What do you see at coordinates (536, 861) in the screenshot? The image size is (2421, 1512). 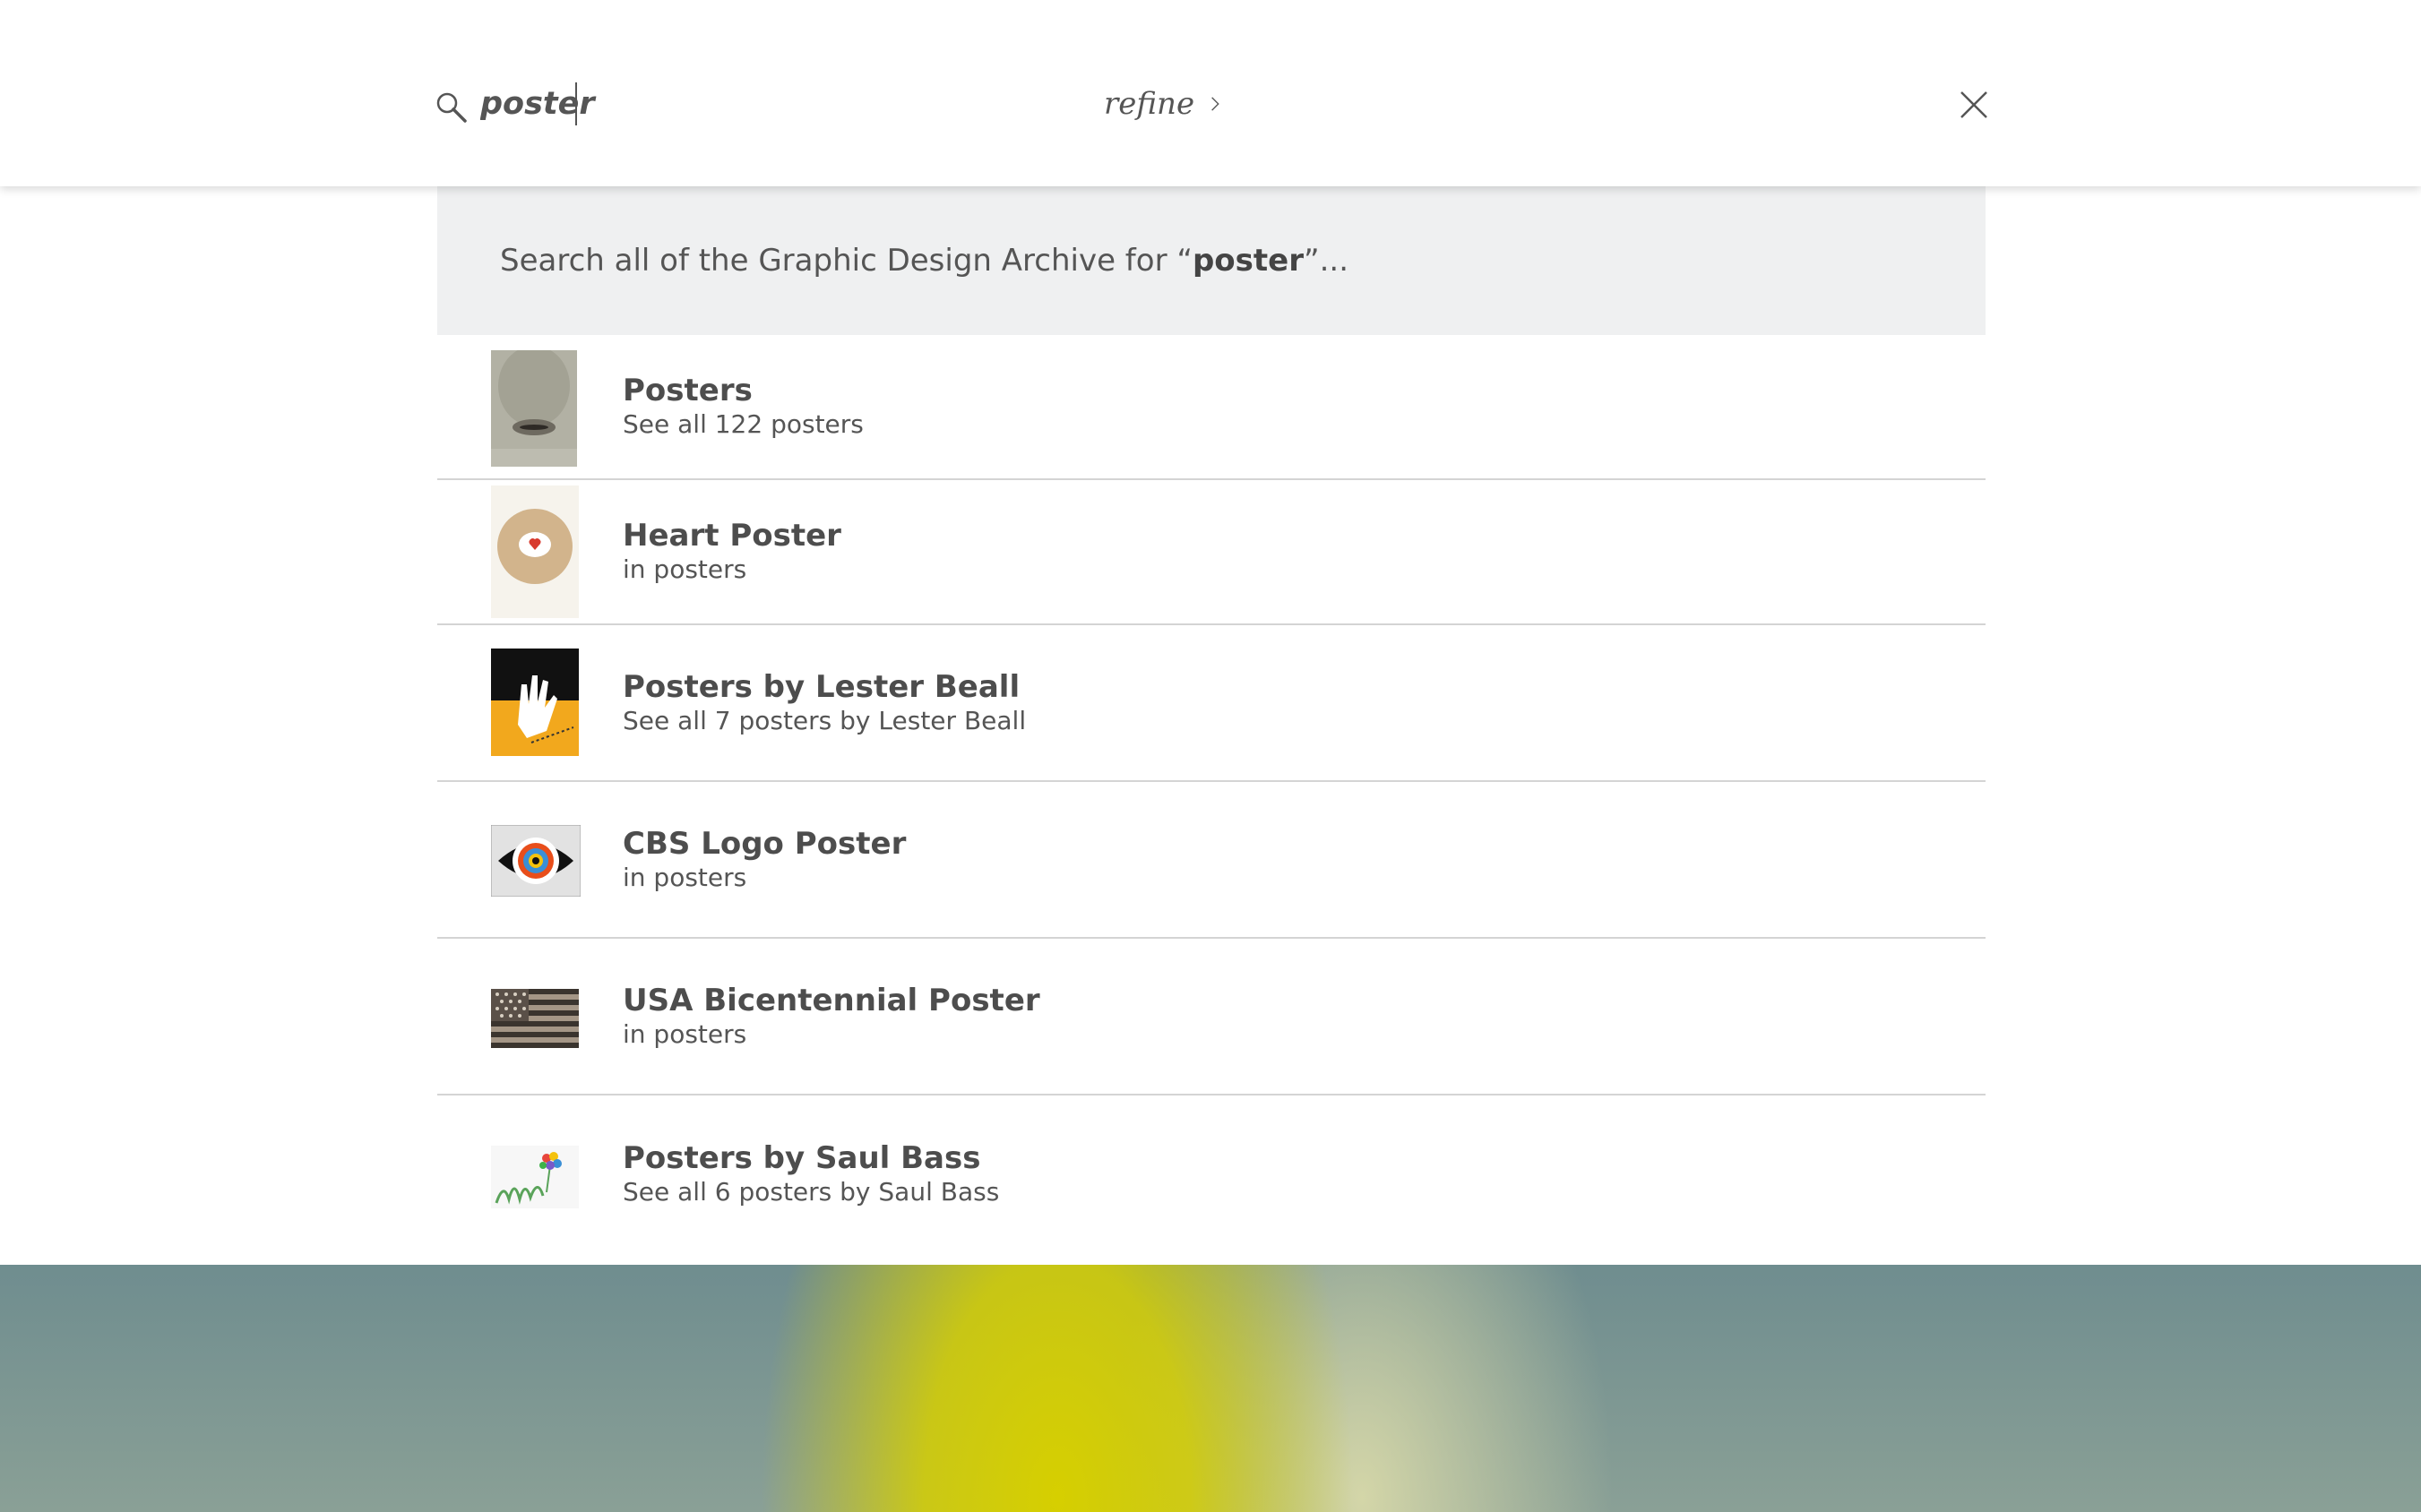 I see `cbs-logo-thumbnail` at bounding box center [536, 861].